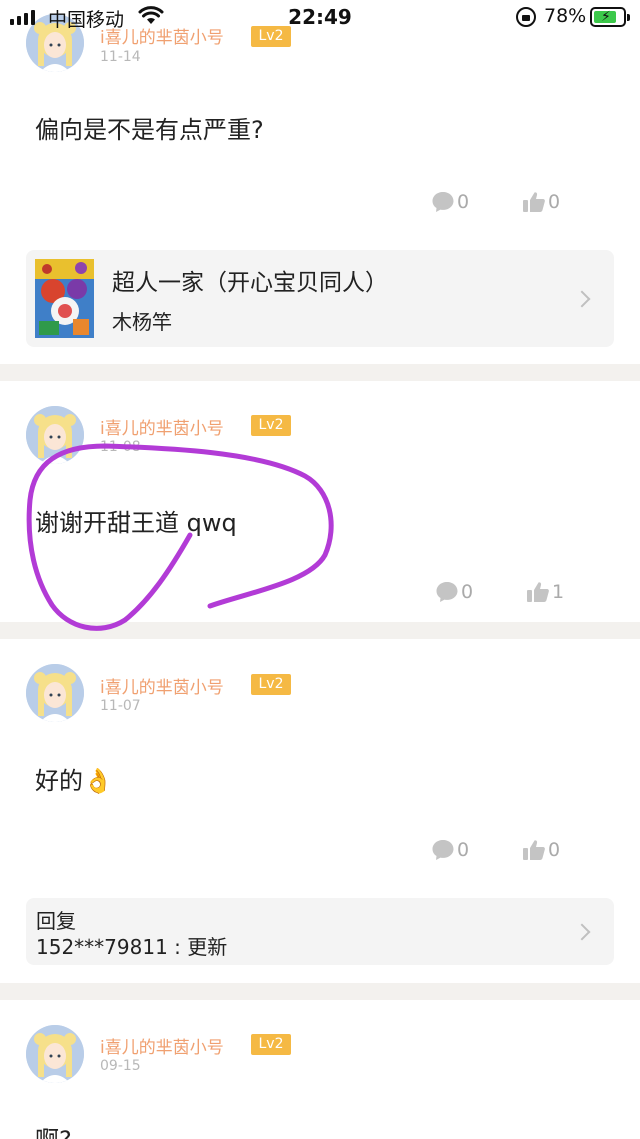  What do you see at coordinates (320, 298) in the screenshot?
I see `book-card: 超人一家（开心宝贝同人） 木杨竿` at bounding box center [320, 298].